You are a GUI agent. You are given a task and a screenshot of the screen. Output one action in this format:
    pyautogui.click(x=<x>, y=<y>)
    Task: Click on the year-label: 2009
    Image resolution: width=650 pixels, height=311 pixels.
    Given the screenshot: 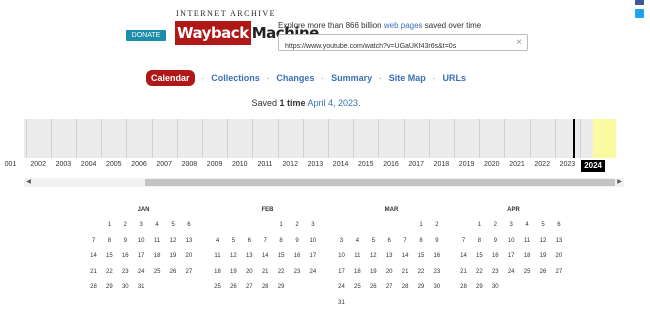 What is the action you would take?
    pyautogui.click(x=214, y=164)
    